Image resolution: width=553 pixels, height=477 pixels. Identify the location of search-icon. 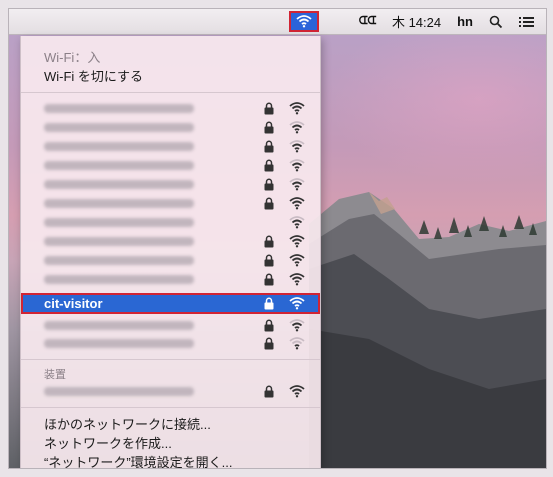
(496, 21).